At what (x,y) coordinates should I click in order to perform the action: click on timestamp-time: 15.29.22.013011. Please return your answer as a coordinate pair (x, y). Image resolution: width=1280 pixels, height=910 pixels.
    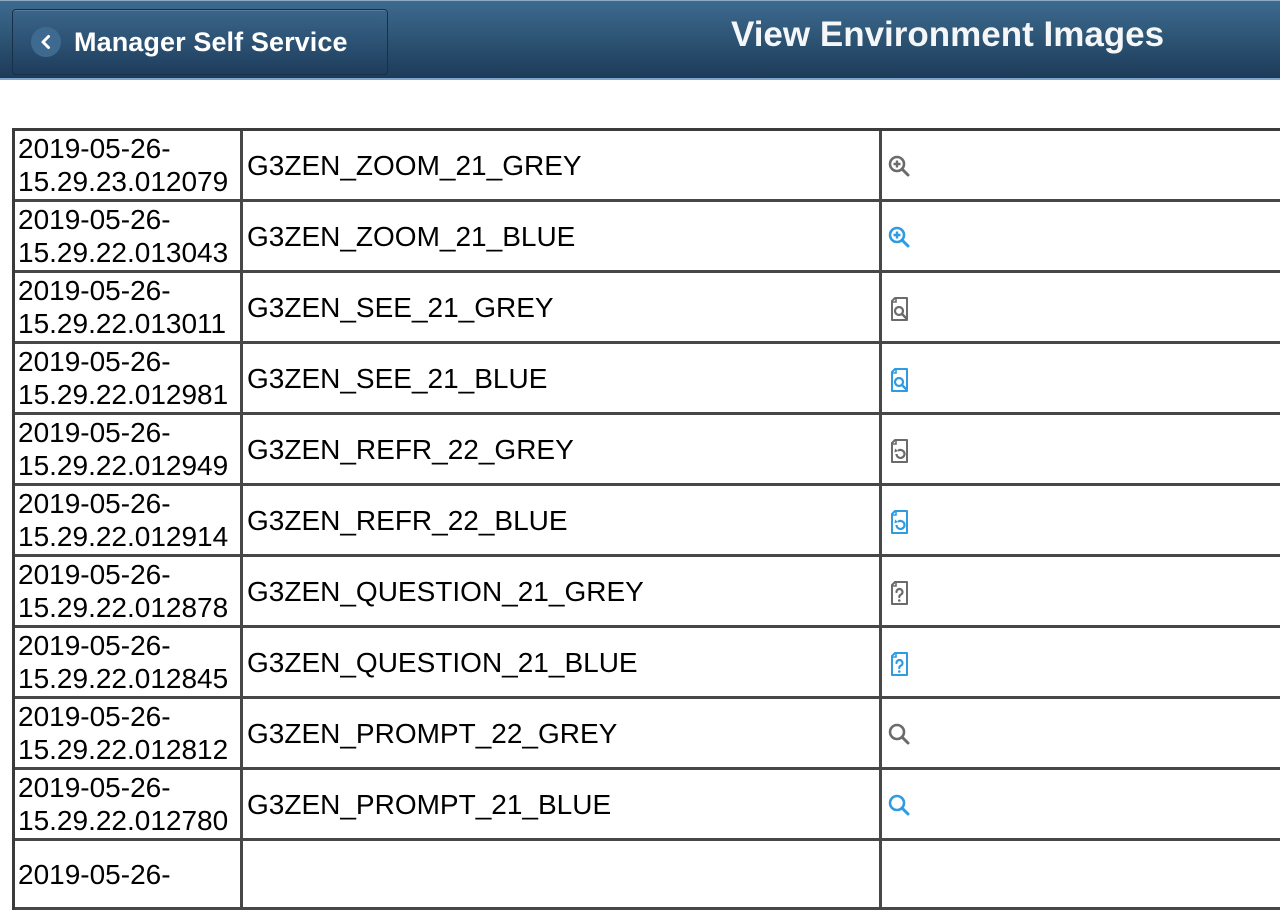
    Looking at the image, I should click on (122, 323).